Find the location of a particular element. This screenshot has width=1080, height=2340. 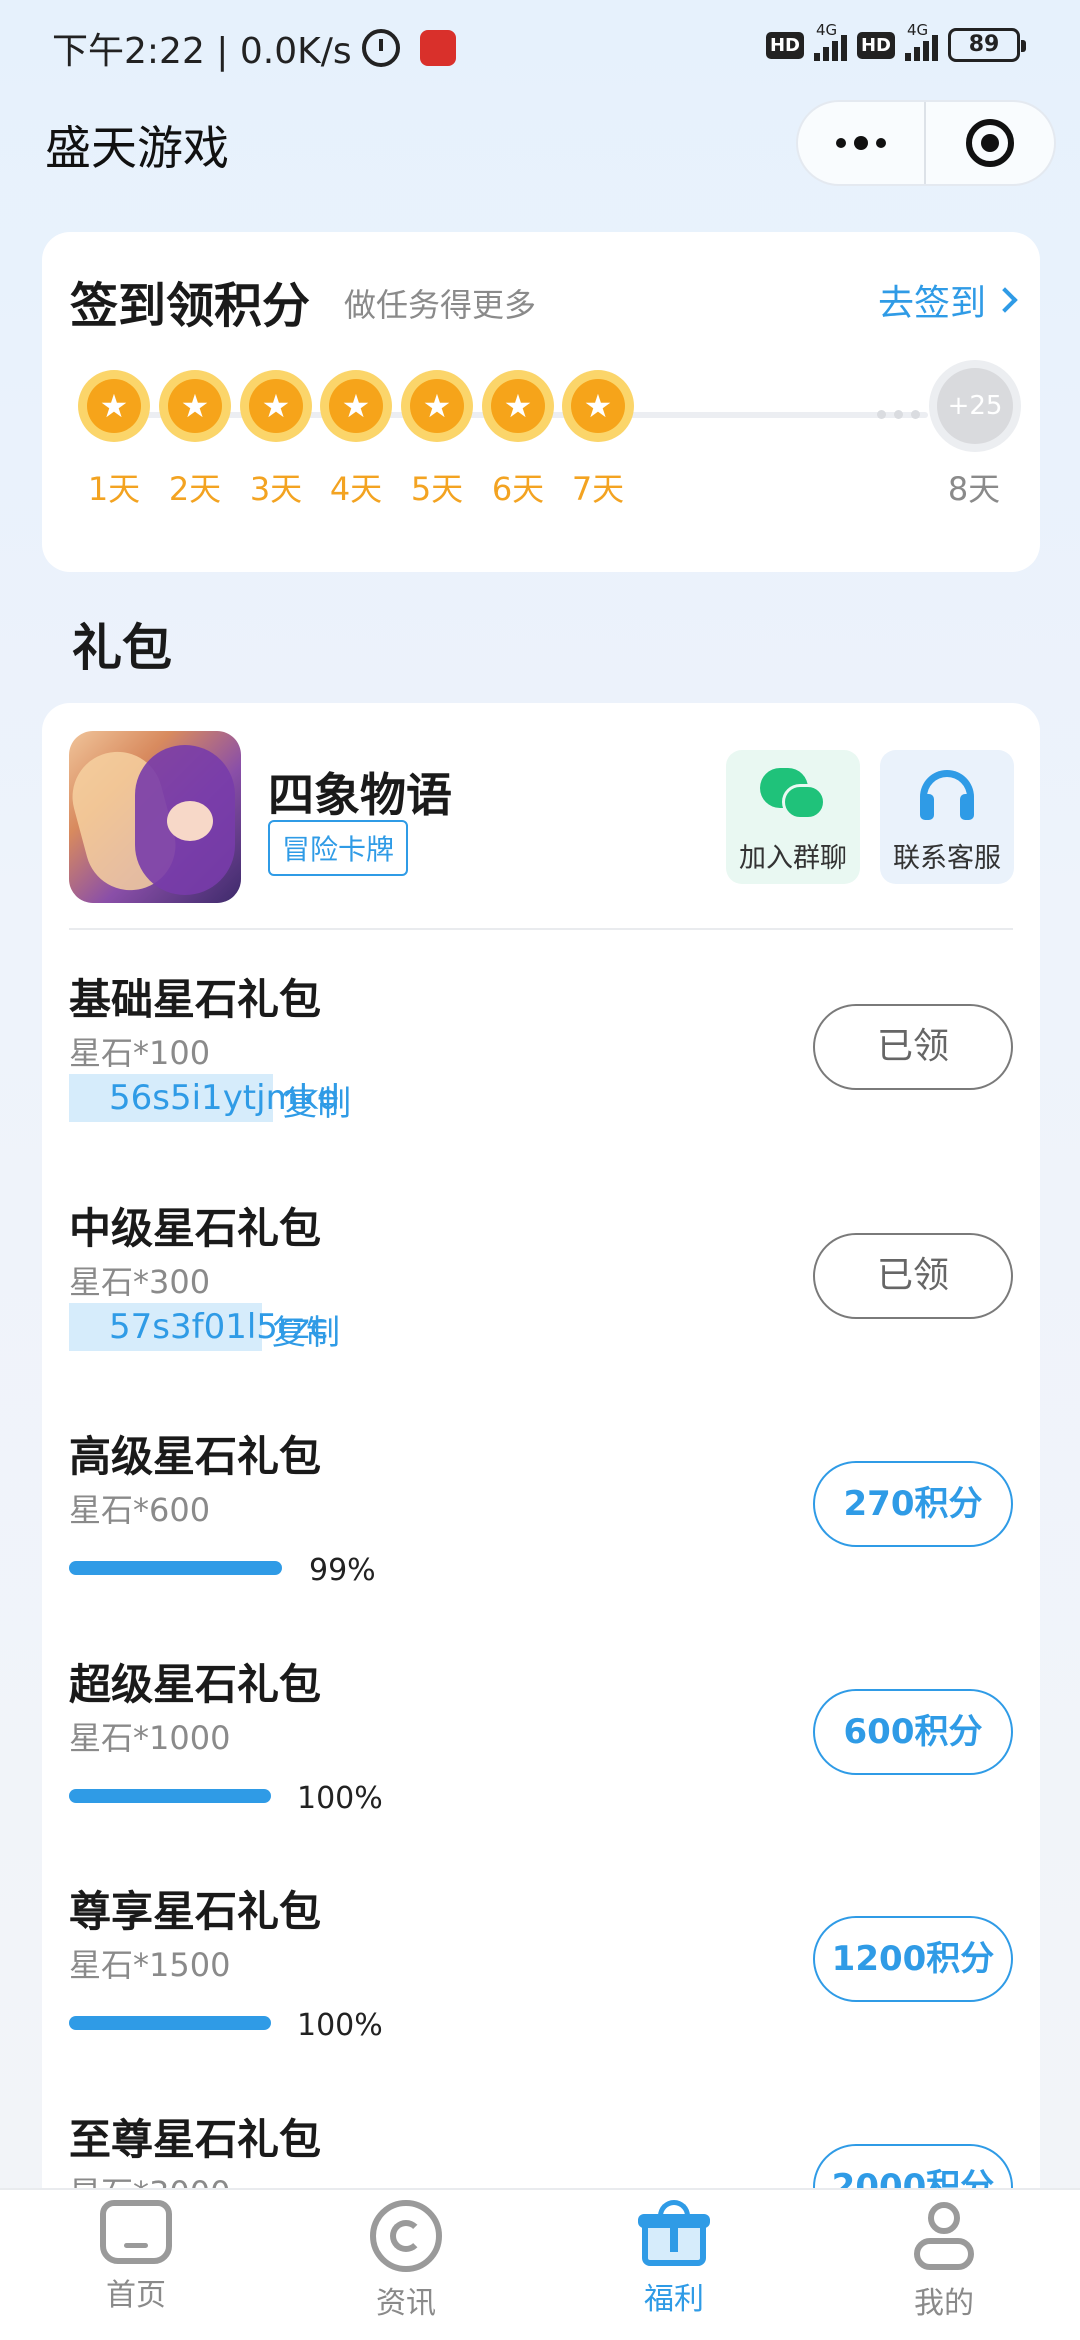

day-label: 5天 is located at coordinates (437, 489).